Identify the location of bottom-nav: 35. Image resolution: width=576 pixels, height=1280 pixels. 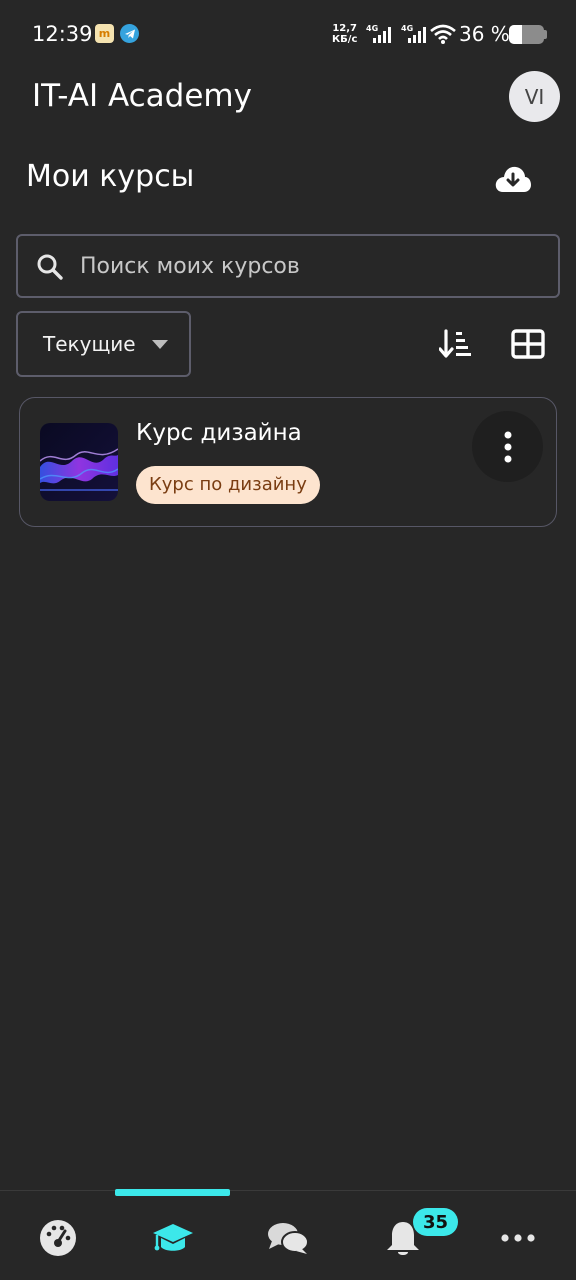
(288, 1234).